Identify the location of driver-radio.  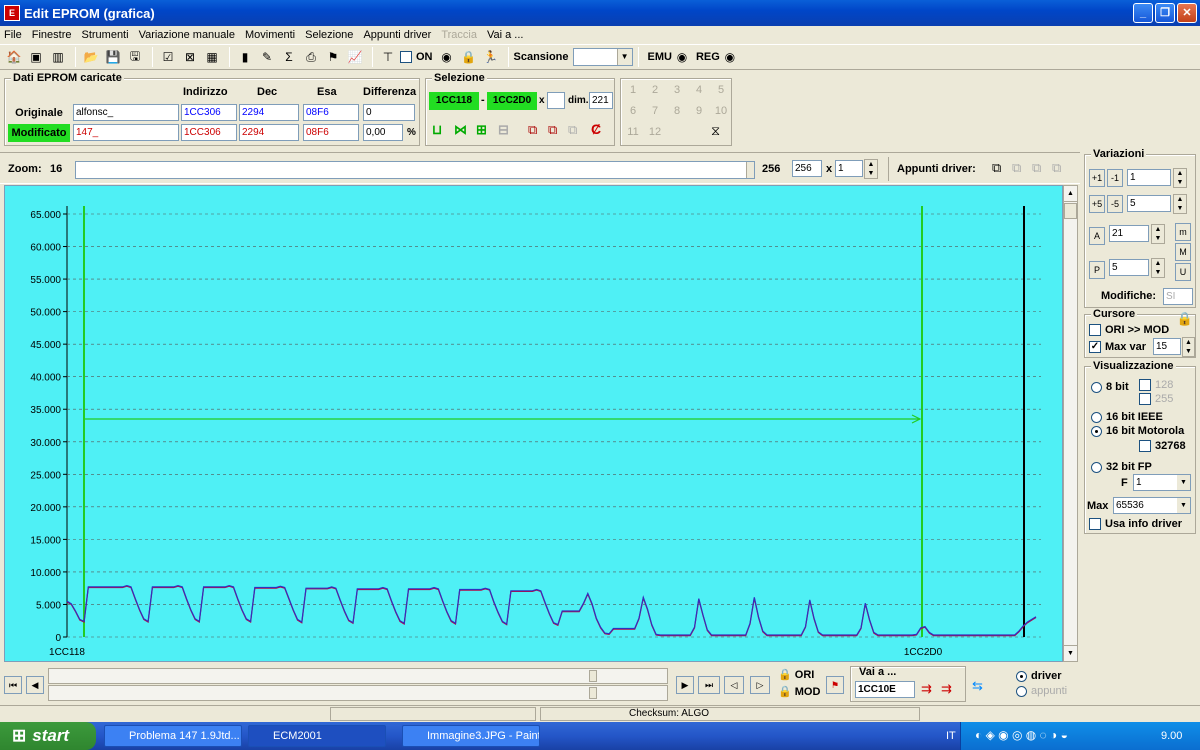
(1021, 676).